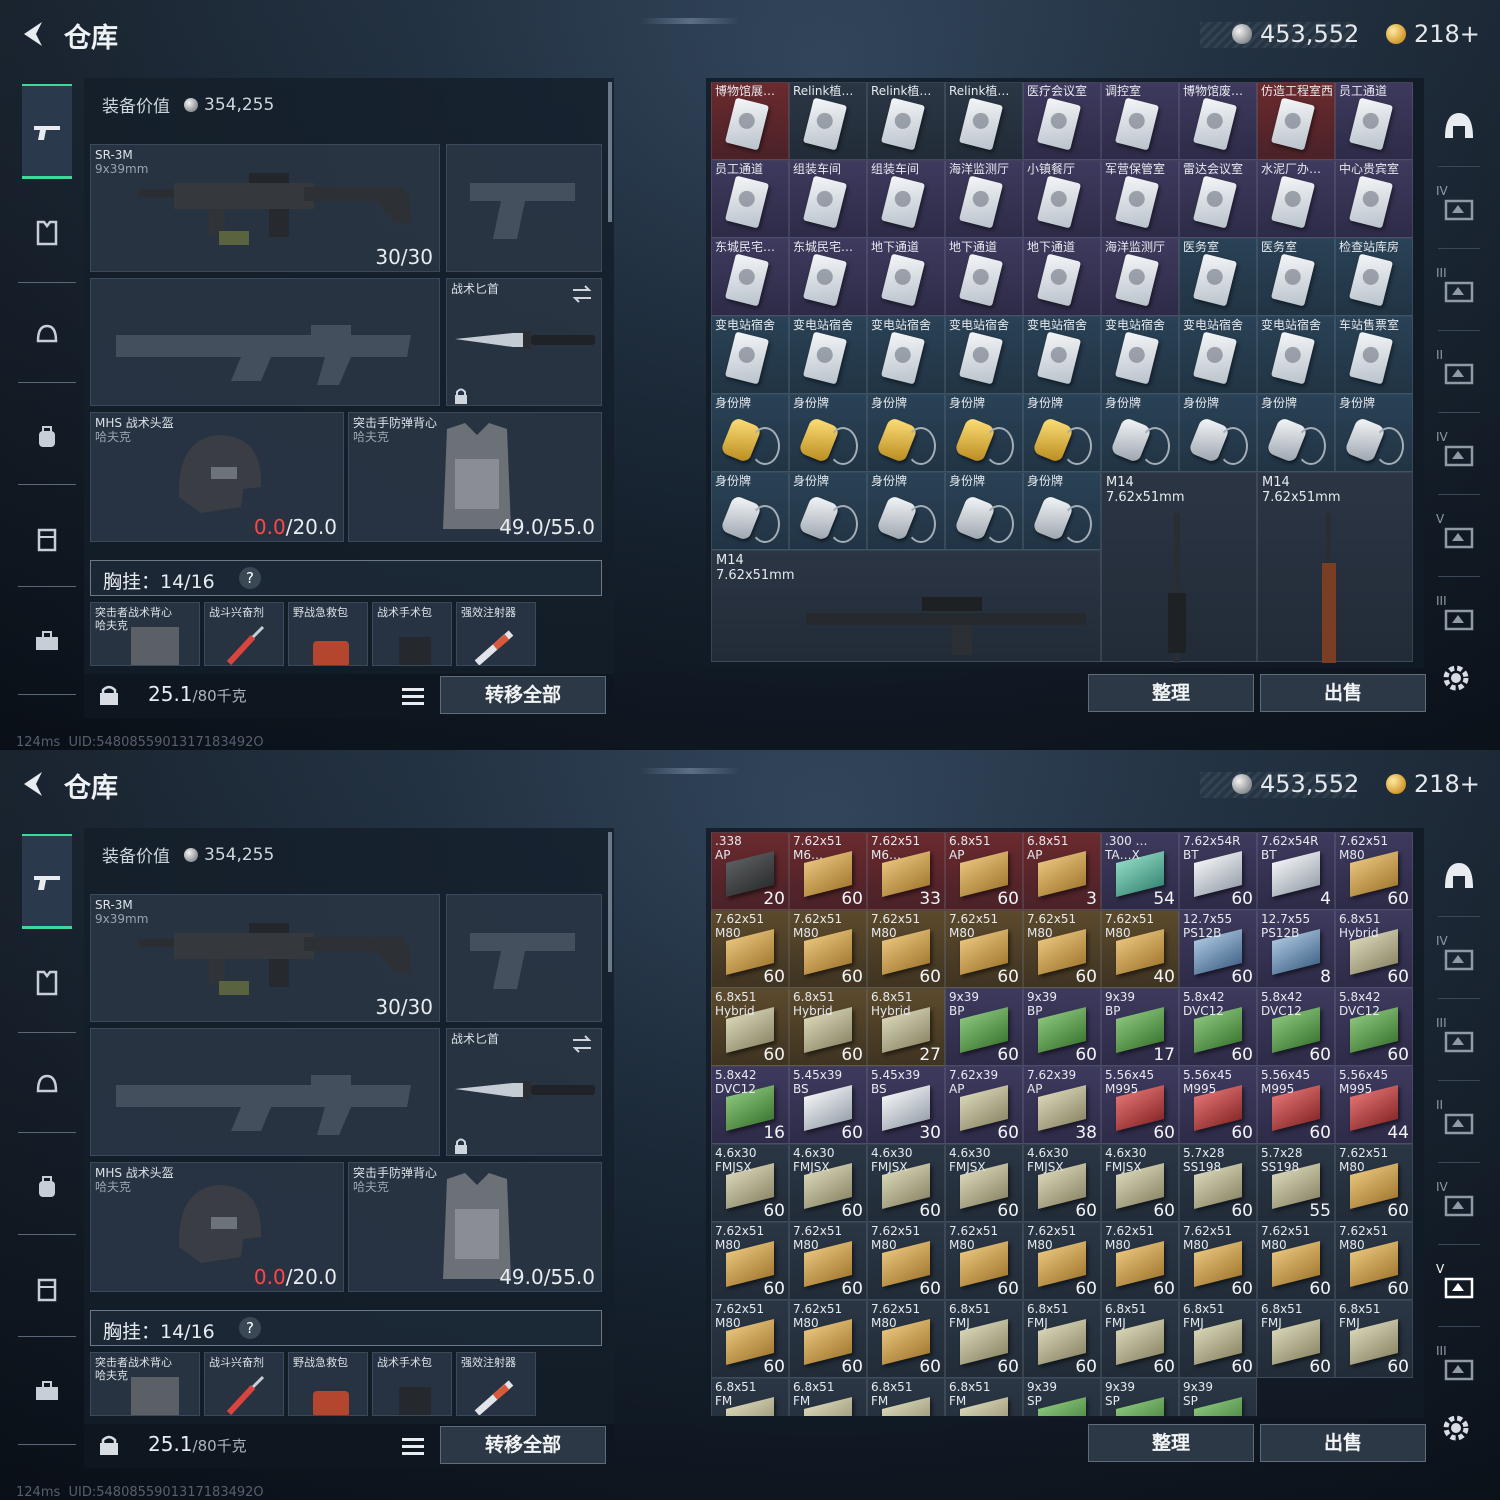 This screenshot has width=1500, height=1500. What do you see at coordinates (906, 1027) in the screenshot?
I see `ammo-box-item: 6.8x51 Hybrid 27` at bounding box center [906, 1027].